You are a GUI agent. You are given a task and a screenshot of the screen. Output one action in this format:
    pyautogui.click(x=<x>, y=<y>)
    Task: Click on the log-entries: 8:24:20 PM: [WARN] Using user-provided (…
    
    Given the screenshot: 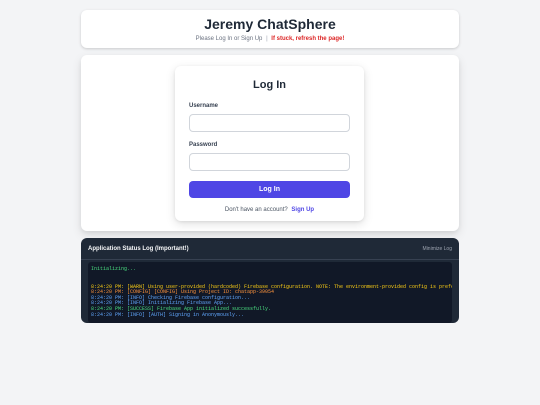 What is the action you would take?
    pyautogui.click(x=271, y=301)
    